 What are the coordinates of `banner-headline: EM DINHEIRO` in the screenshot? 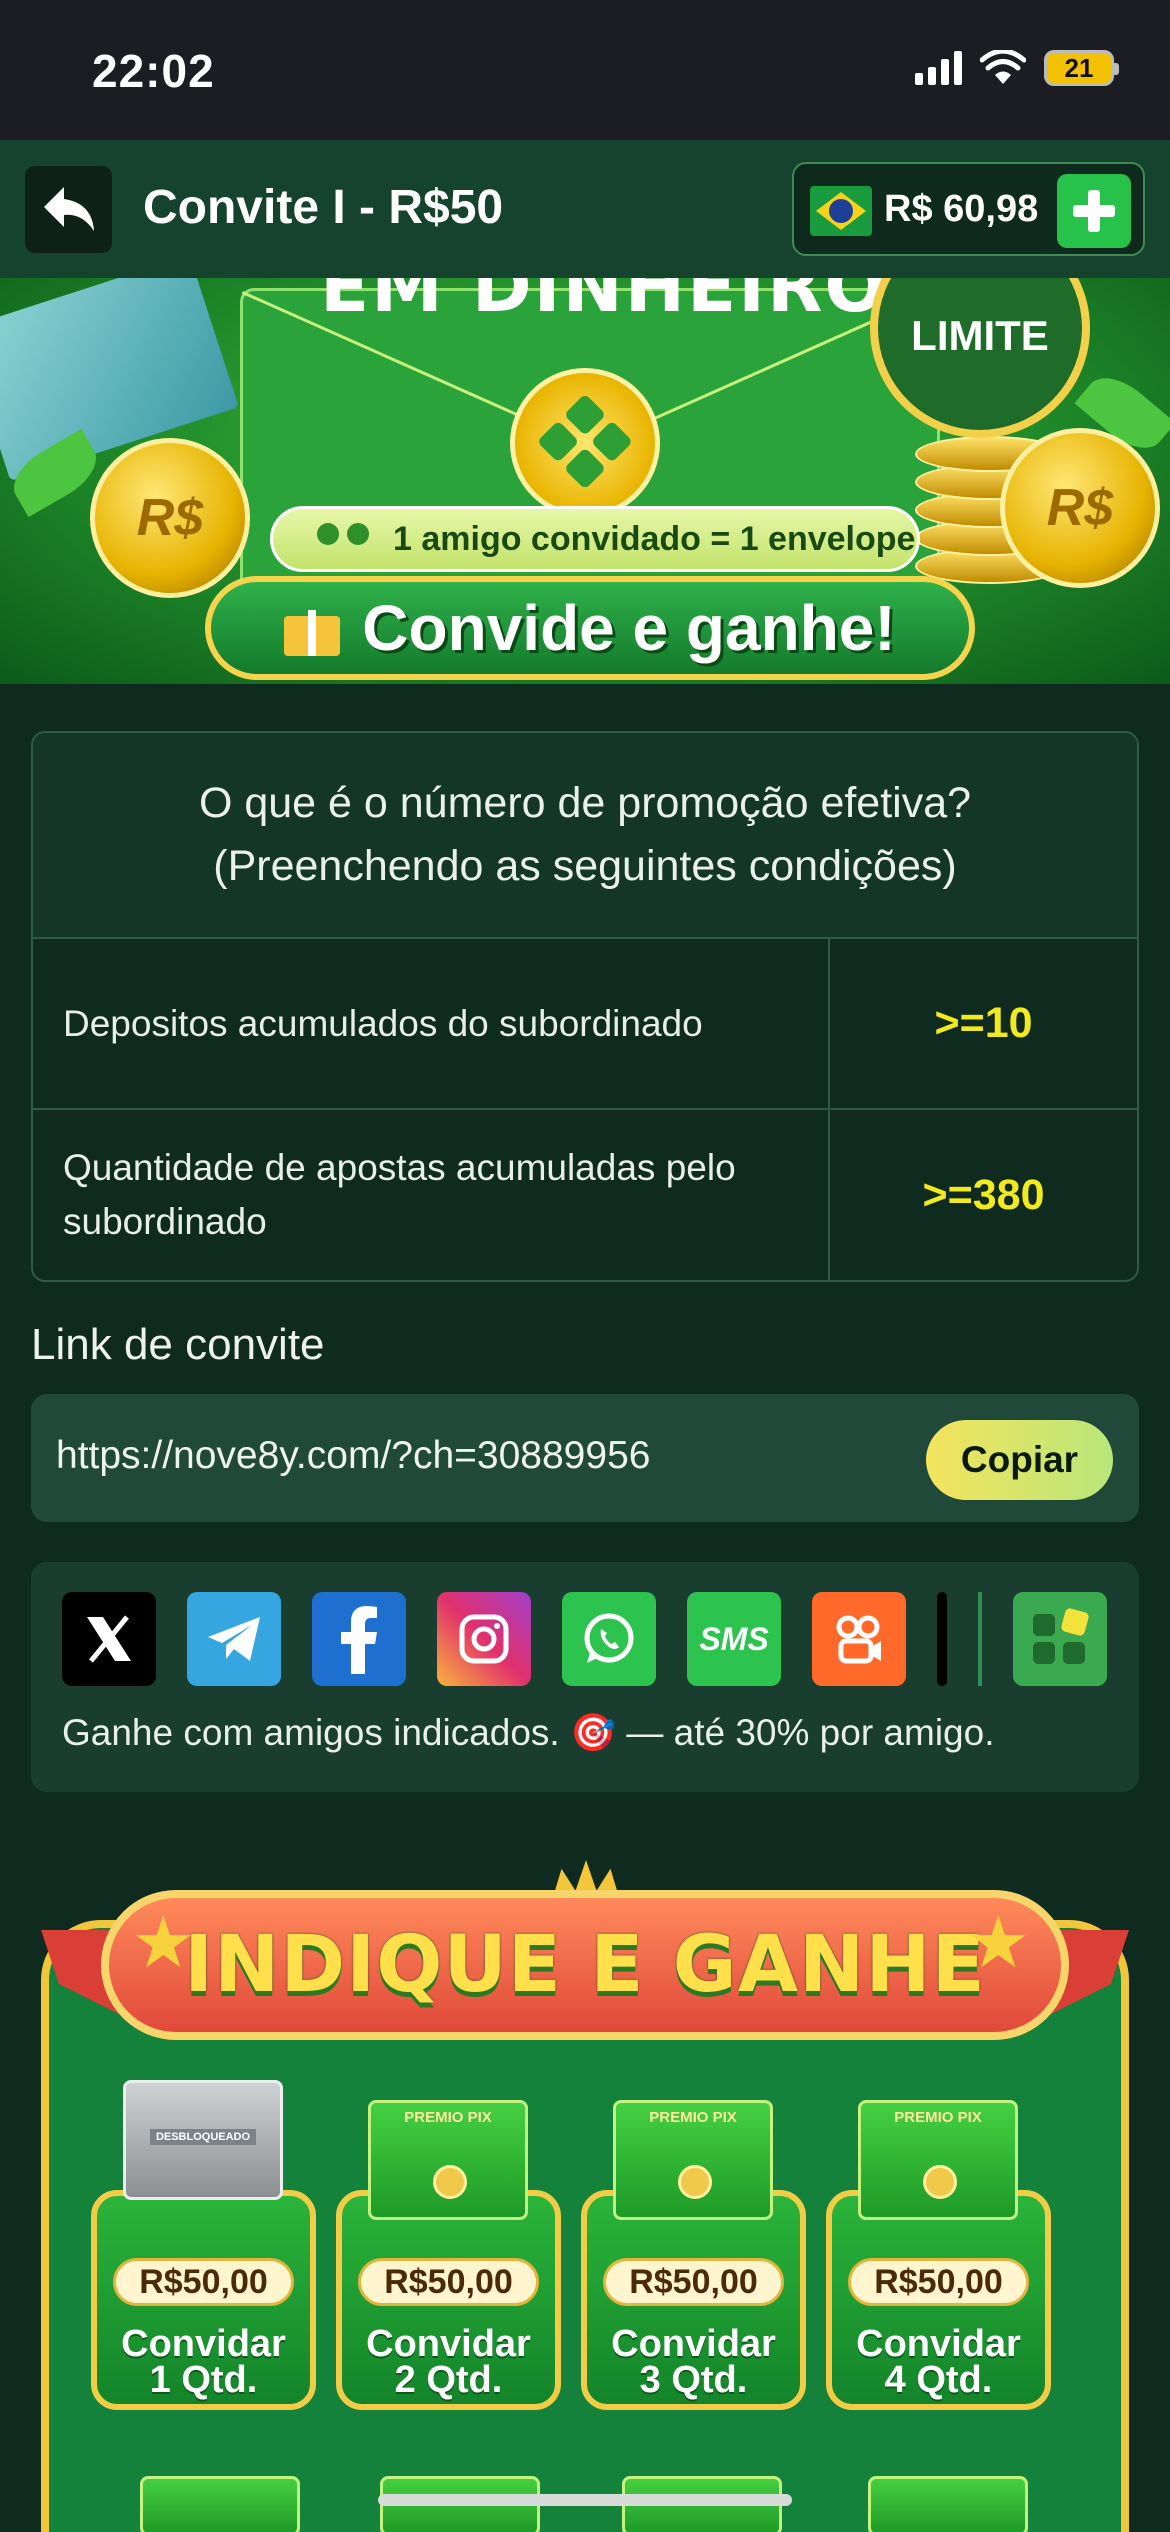 It's located at (604, 303).